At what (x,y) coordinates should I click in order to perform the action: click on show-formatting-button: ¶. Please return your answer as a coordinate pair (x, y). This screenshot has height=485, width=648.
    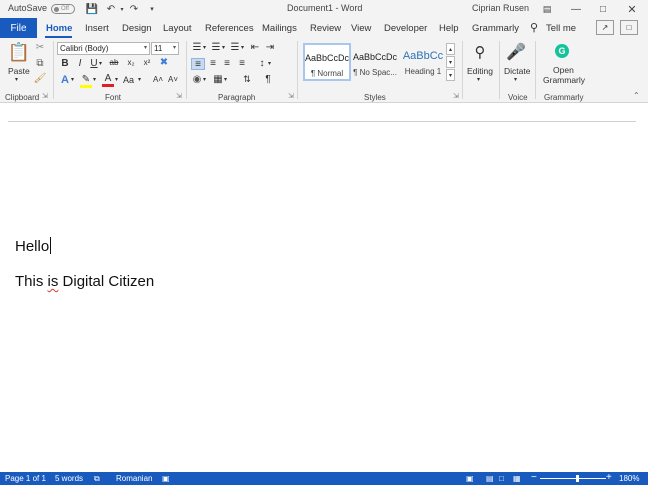
    Looking at the image, I should click on (268, 79).